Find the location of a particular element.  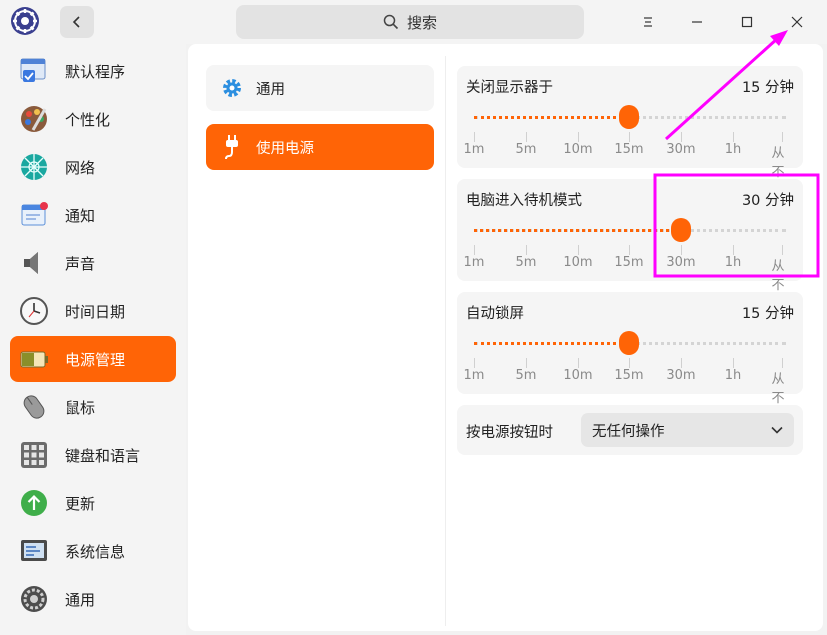

sidebar-item-label: 网络 is located at coordinates (80, 167).